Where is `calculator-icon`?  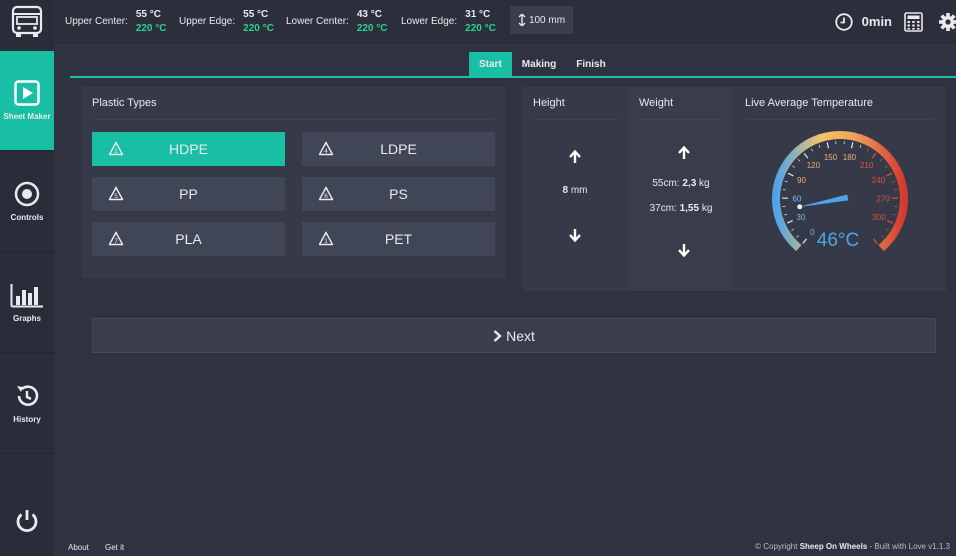
calculator-icon is located at coordinates (913, 21).